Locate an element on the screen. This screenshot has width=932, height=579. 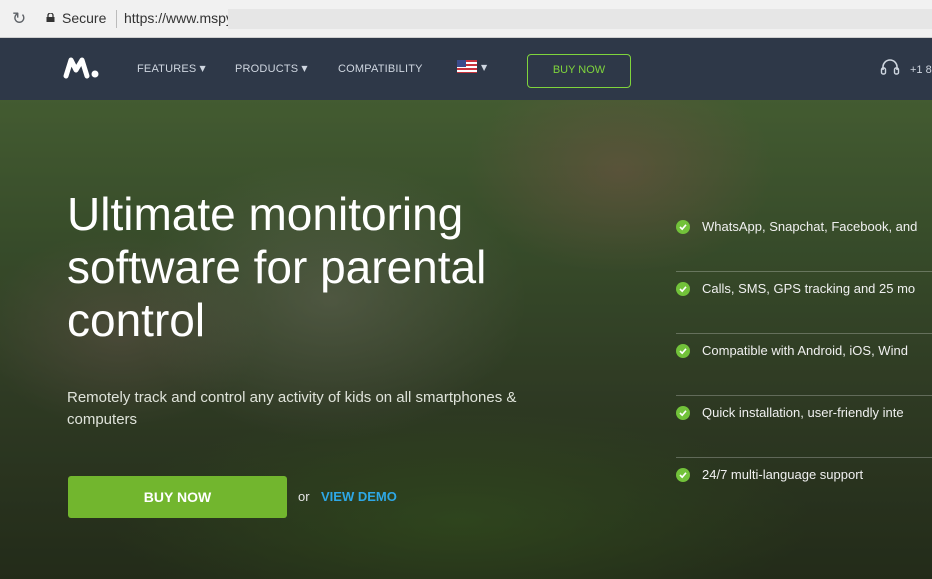
feature-item: 24/7 multi-language support is located at coordinates (804, 488).